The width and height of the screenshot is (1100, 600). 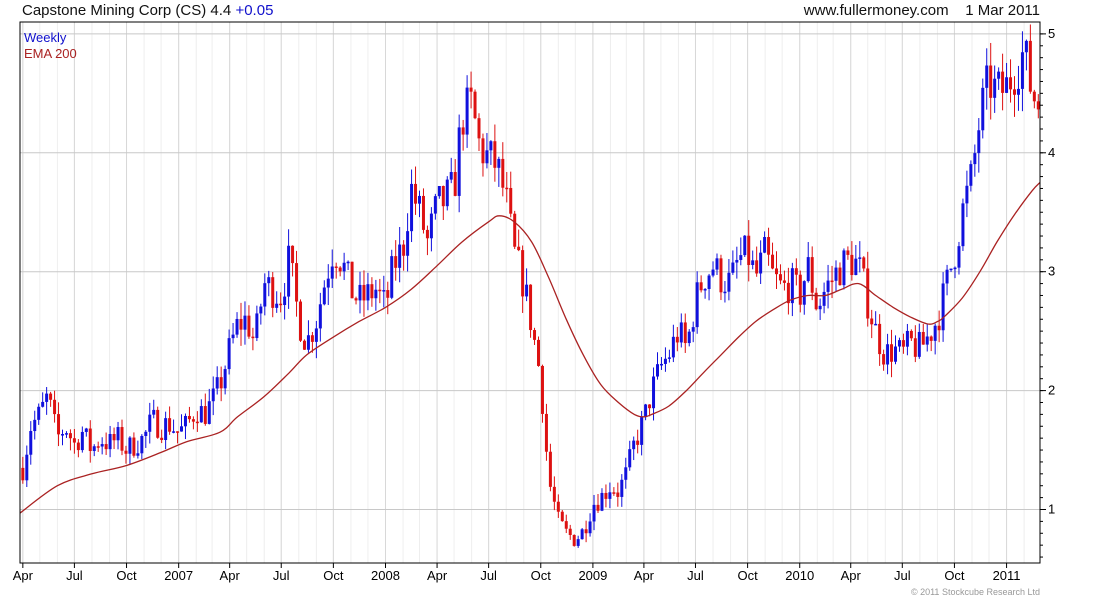 I want to click on x-tick-label: 2011, so click(x=1007, y=575).